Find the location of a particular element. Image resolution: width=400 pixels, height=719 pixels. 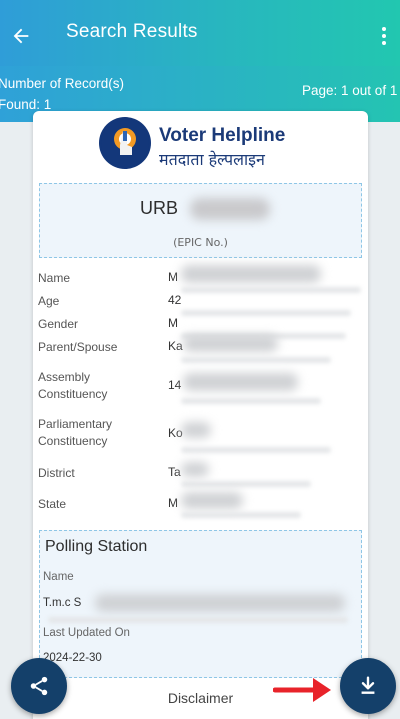

records-count: Number of Record(s) Found: 1 is located at coordinates (62, 94).